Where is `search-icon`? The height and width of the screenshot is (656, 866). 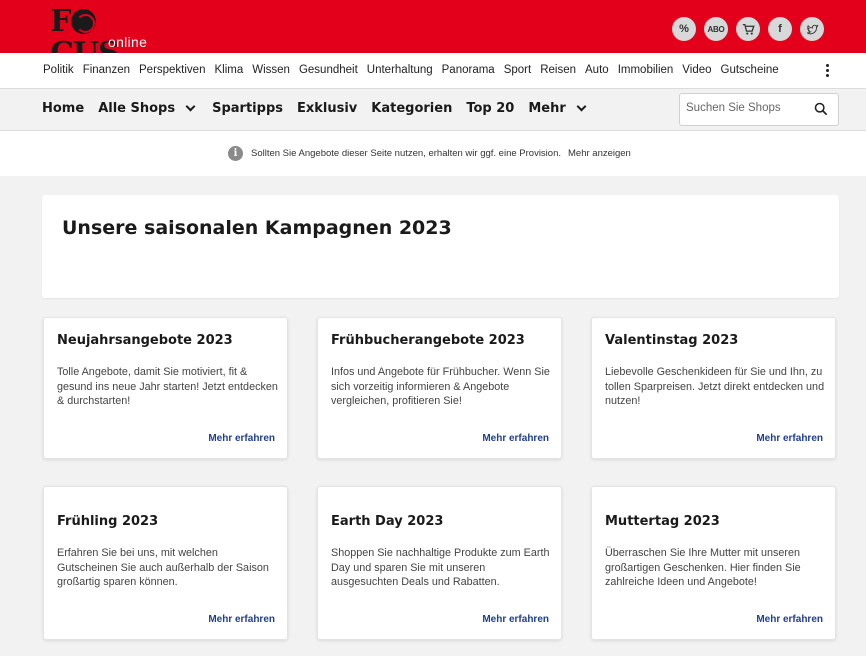
search-icon is located at coordinates (821, 109).